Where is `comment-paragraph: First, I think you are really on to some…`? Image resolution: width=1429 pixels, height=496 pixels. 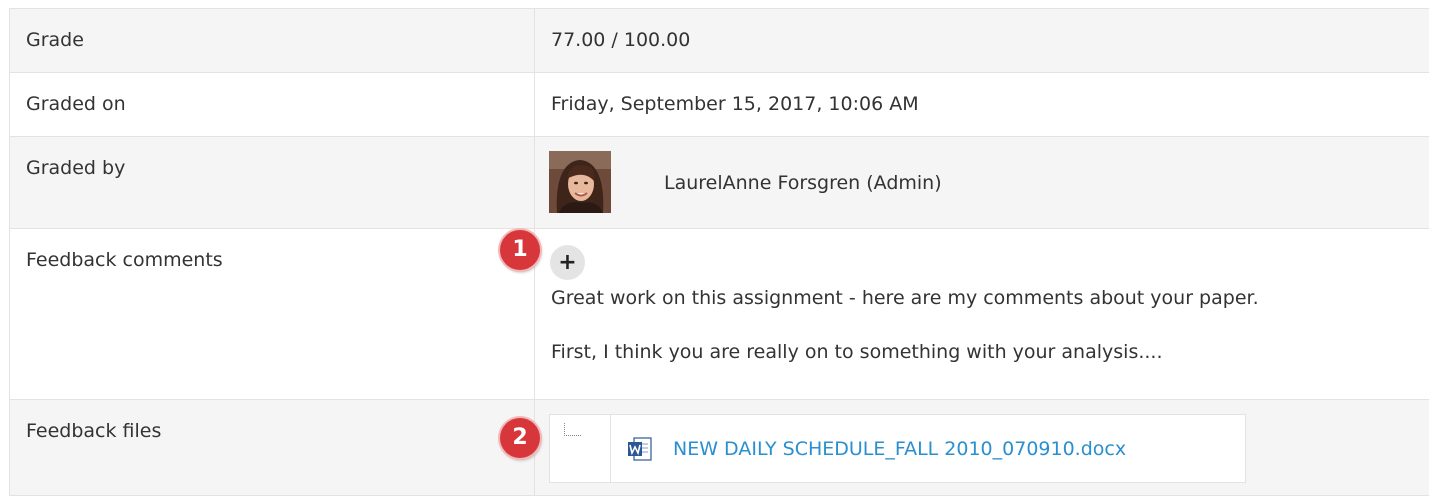 comment-paragraph: First, I think you are really on to some… is located at coordinates (857, 352).